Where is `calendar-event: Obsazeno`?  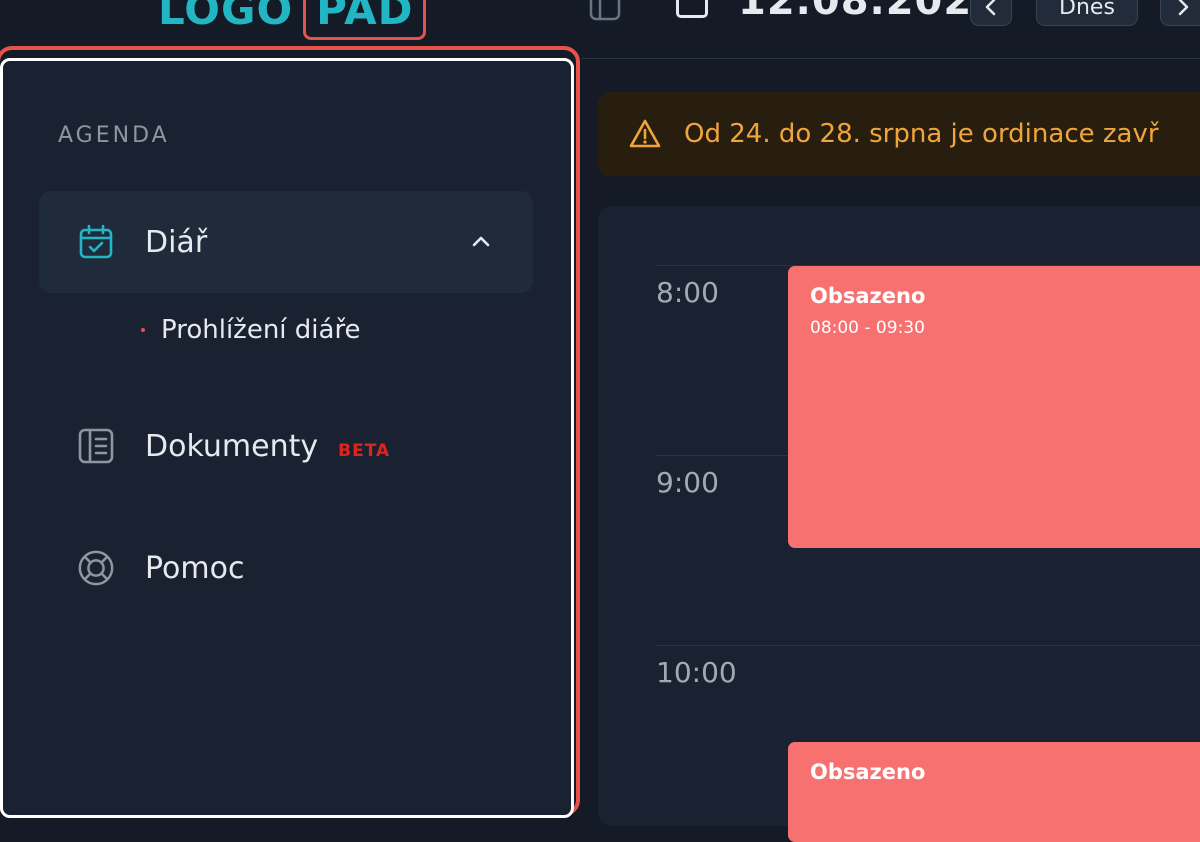 calendar-event: Obsazeno is located at coordinates (994, 792).